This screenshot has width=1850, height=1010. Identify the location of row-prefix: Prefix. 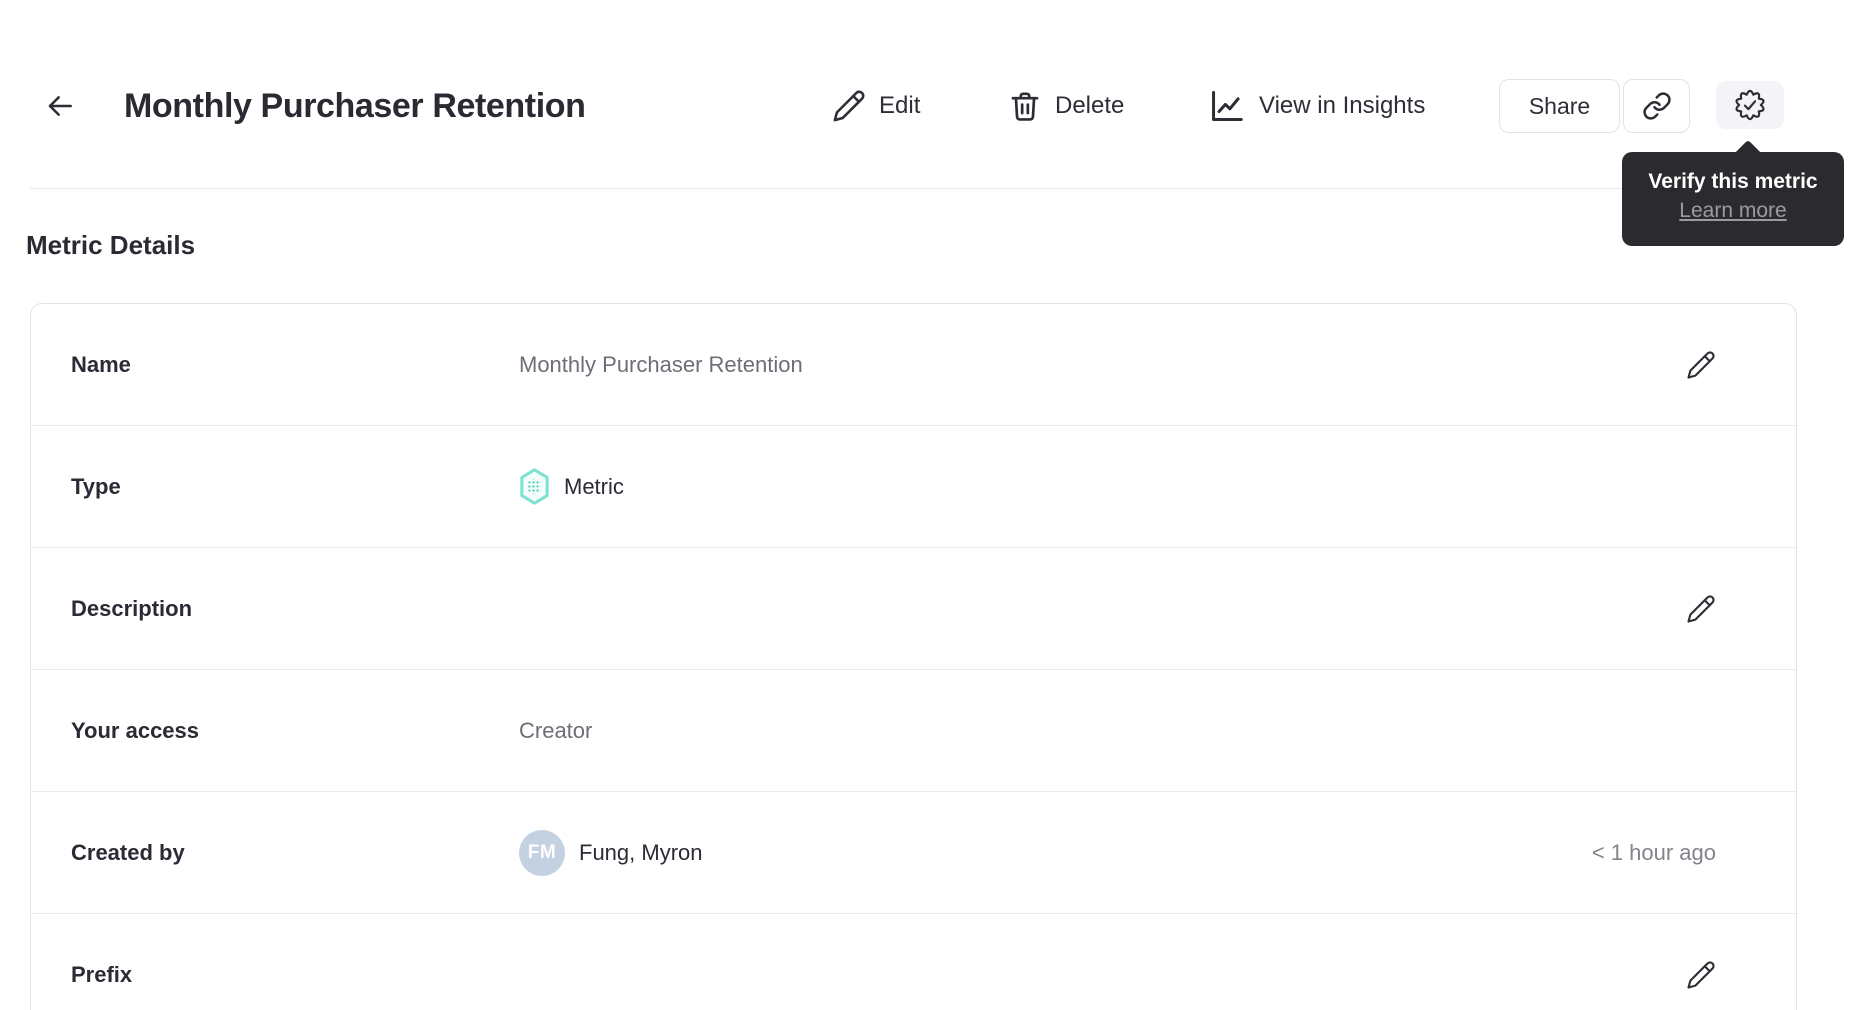
(913, 962).